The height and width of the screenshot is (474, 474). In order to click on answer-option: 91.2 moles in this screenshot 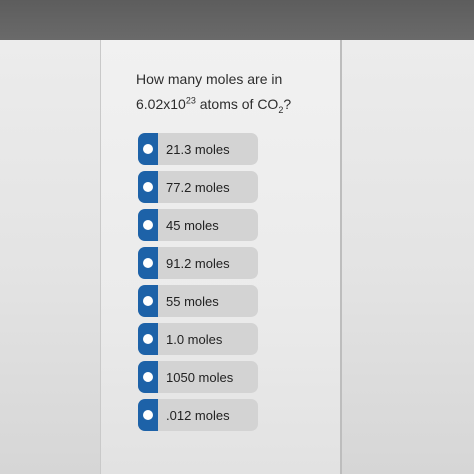, I will do `click(198, 263)`.